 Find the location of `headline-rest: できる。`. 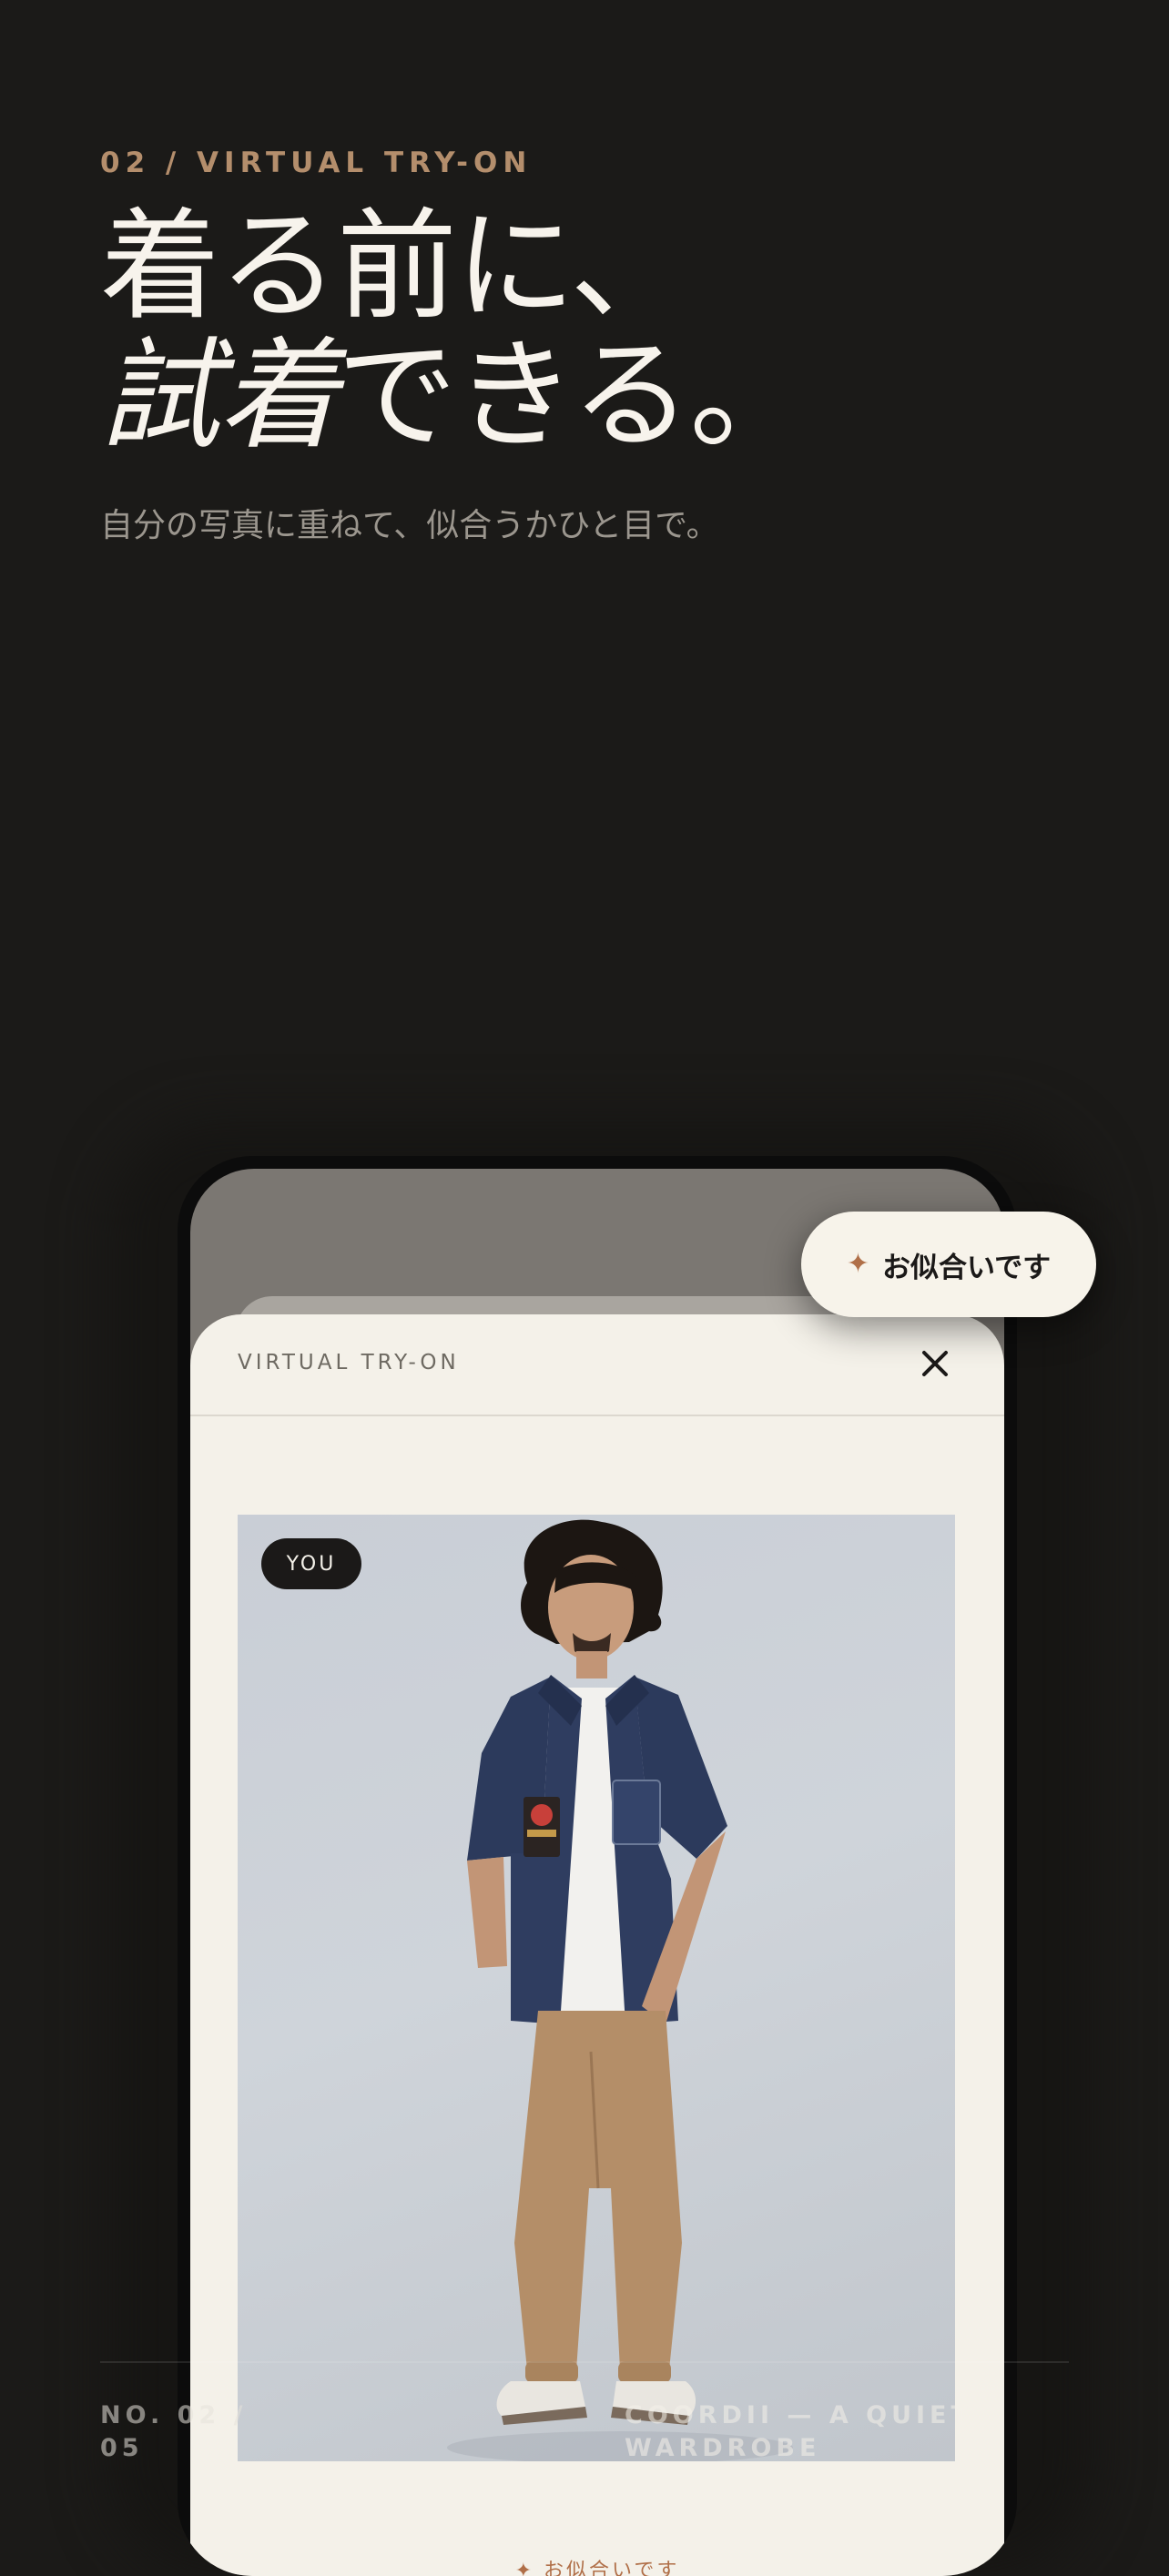

headline-rest: できる。 is located at coordinates (573, 396).